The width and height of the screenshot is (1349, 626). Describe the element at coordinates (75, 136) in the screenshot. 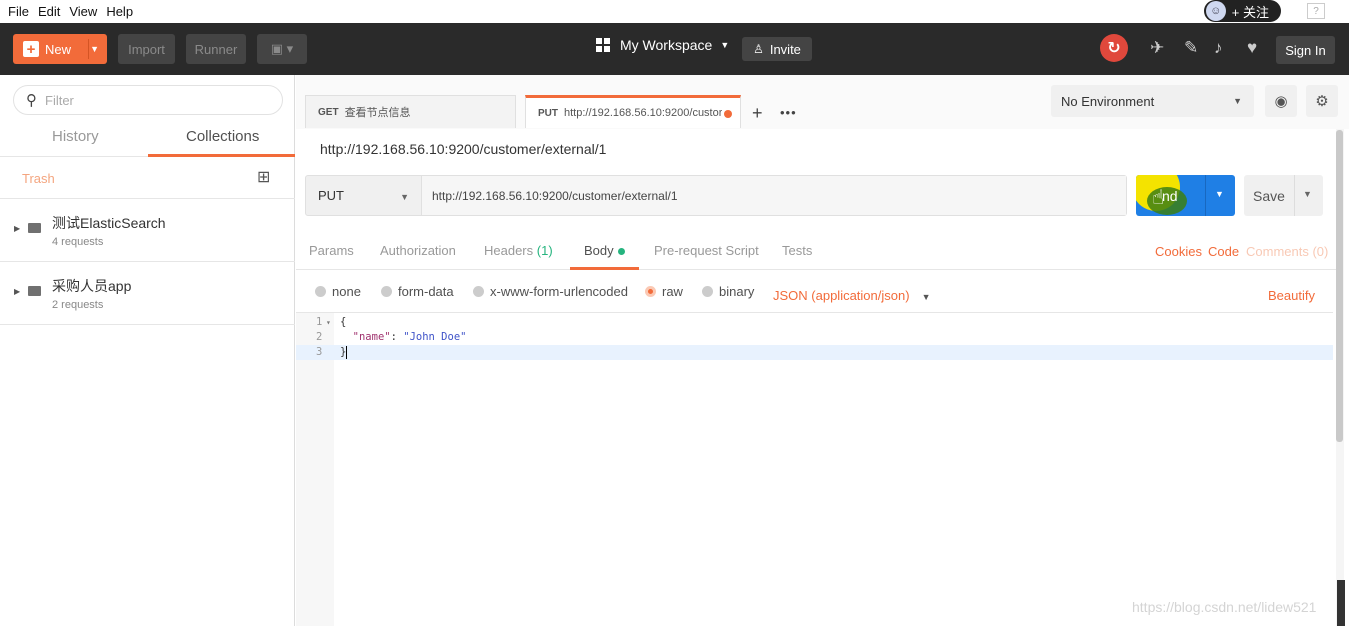

I see `tab-history: History` at that location.